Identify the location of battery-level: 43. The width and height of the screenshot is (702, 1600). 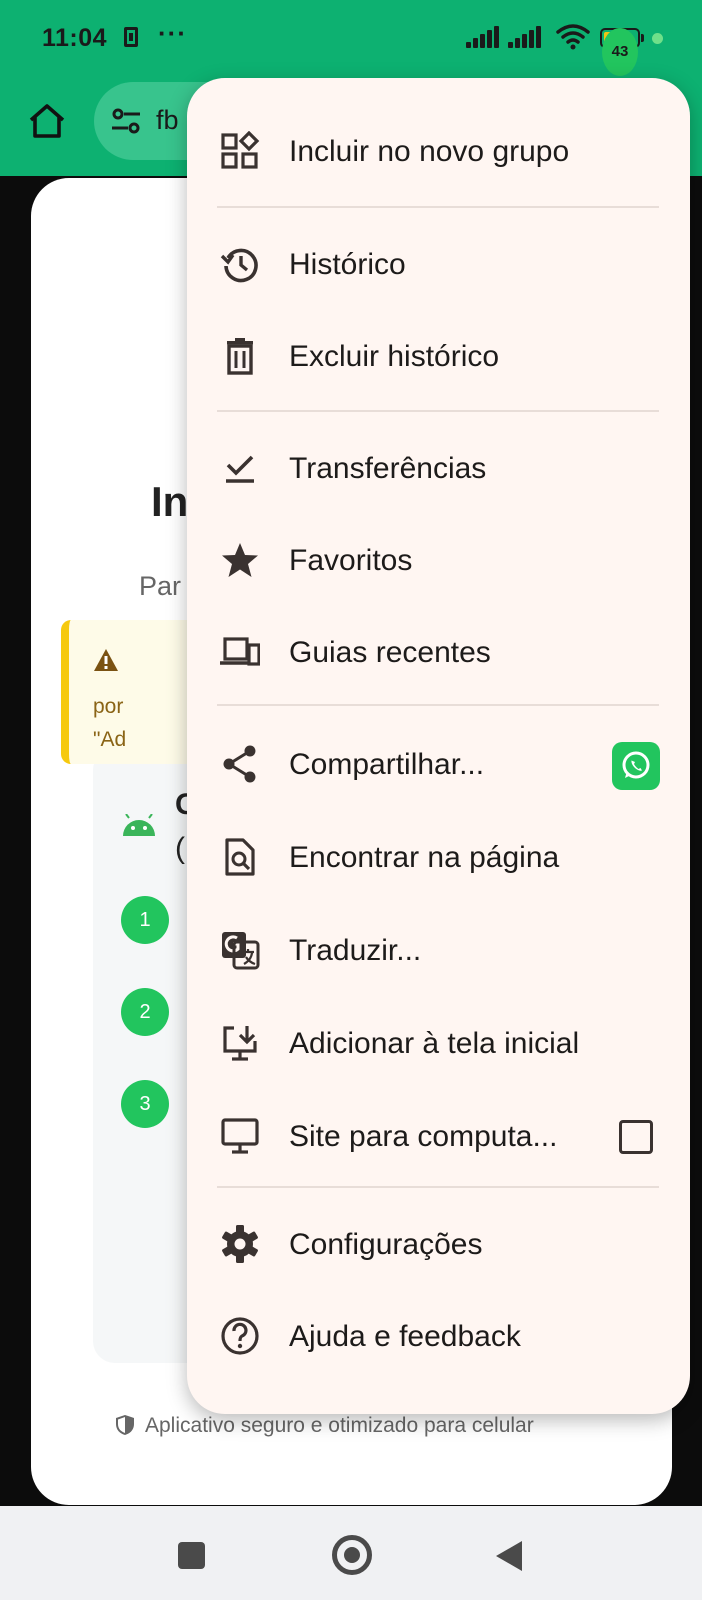
(620, 52).